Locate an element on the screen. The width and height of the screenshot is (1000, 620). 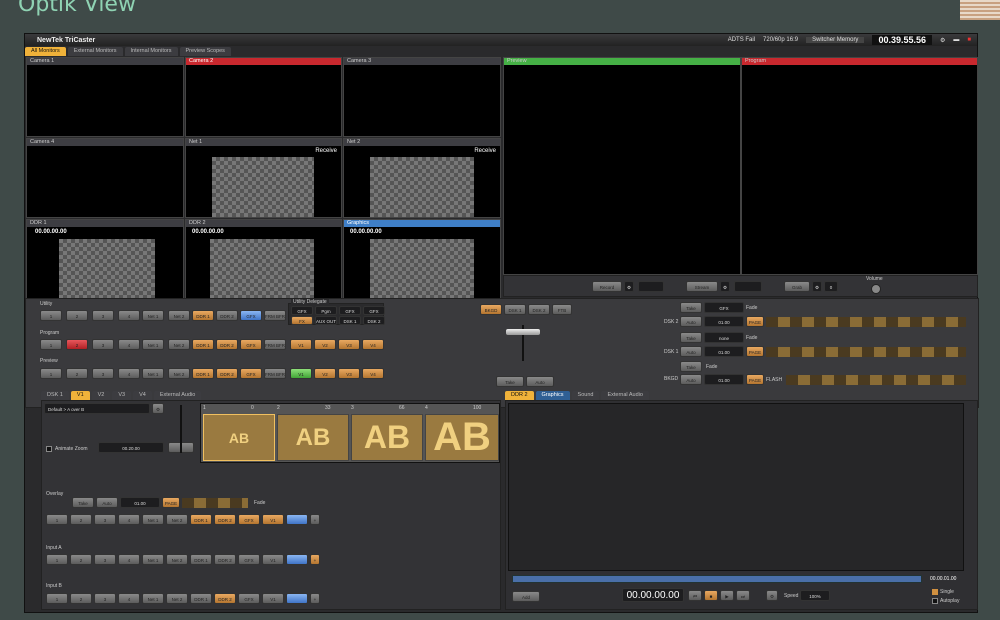
input-a-add-icon: + is located at coordinates (315, 559).